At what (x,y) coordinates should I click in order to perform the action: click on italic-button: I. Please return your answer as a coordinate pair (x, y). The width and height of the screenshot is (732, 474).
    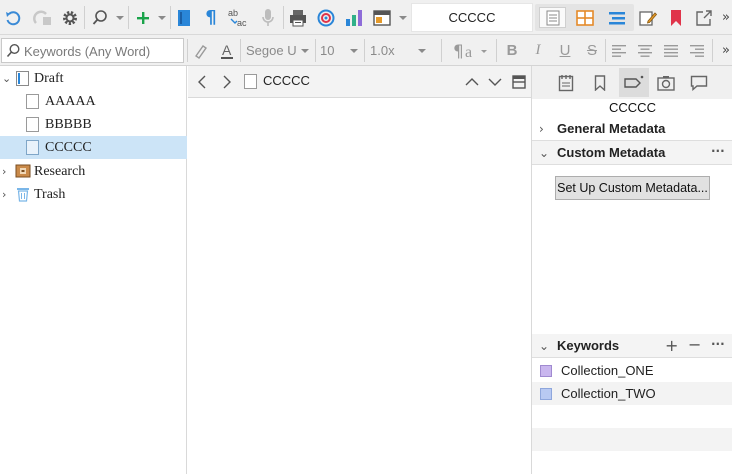
    Looking at the image, I should click on (538, 50).